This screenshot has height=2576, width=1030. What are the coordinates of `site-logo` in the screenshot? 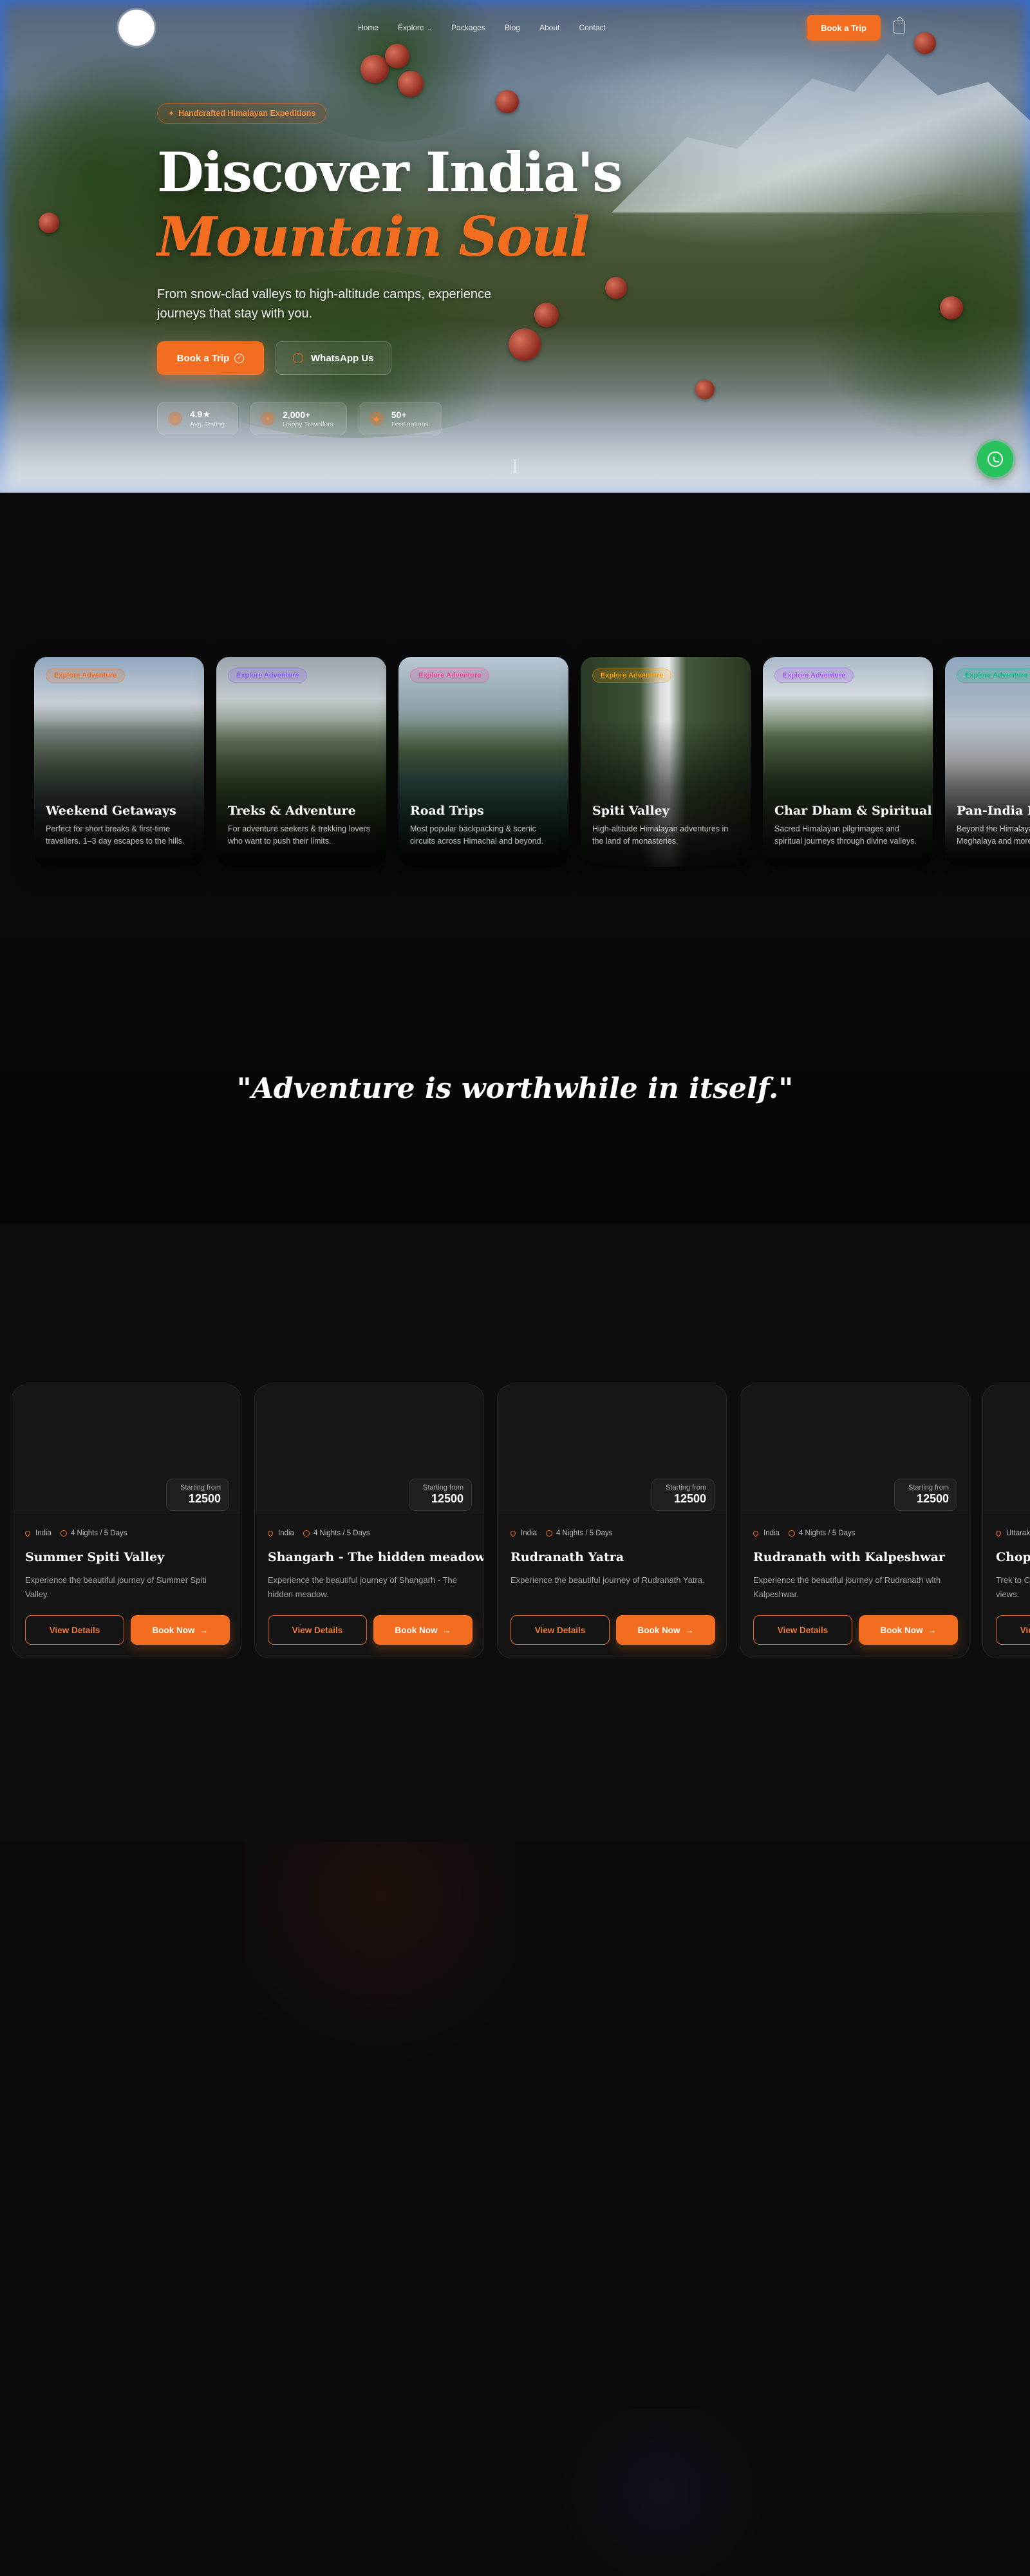 It's located at (136, 28).